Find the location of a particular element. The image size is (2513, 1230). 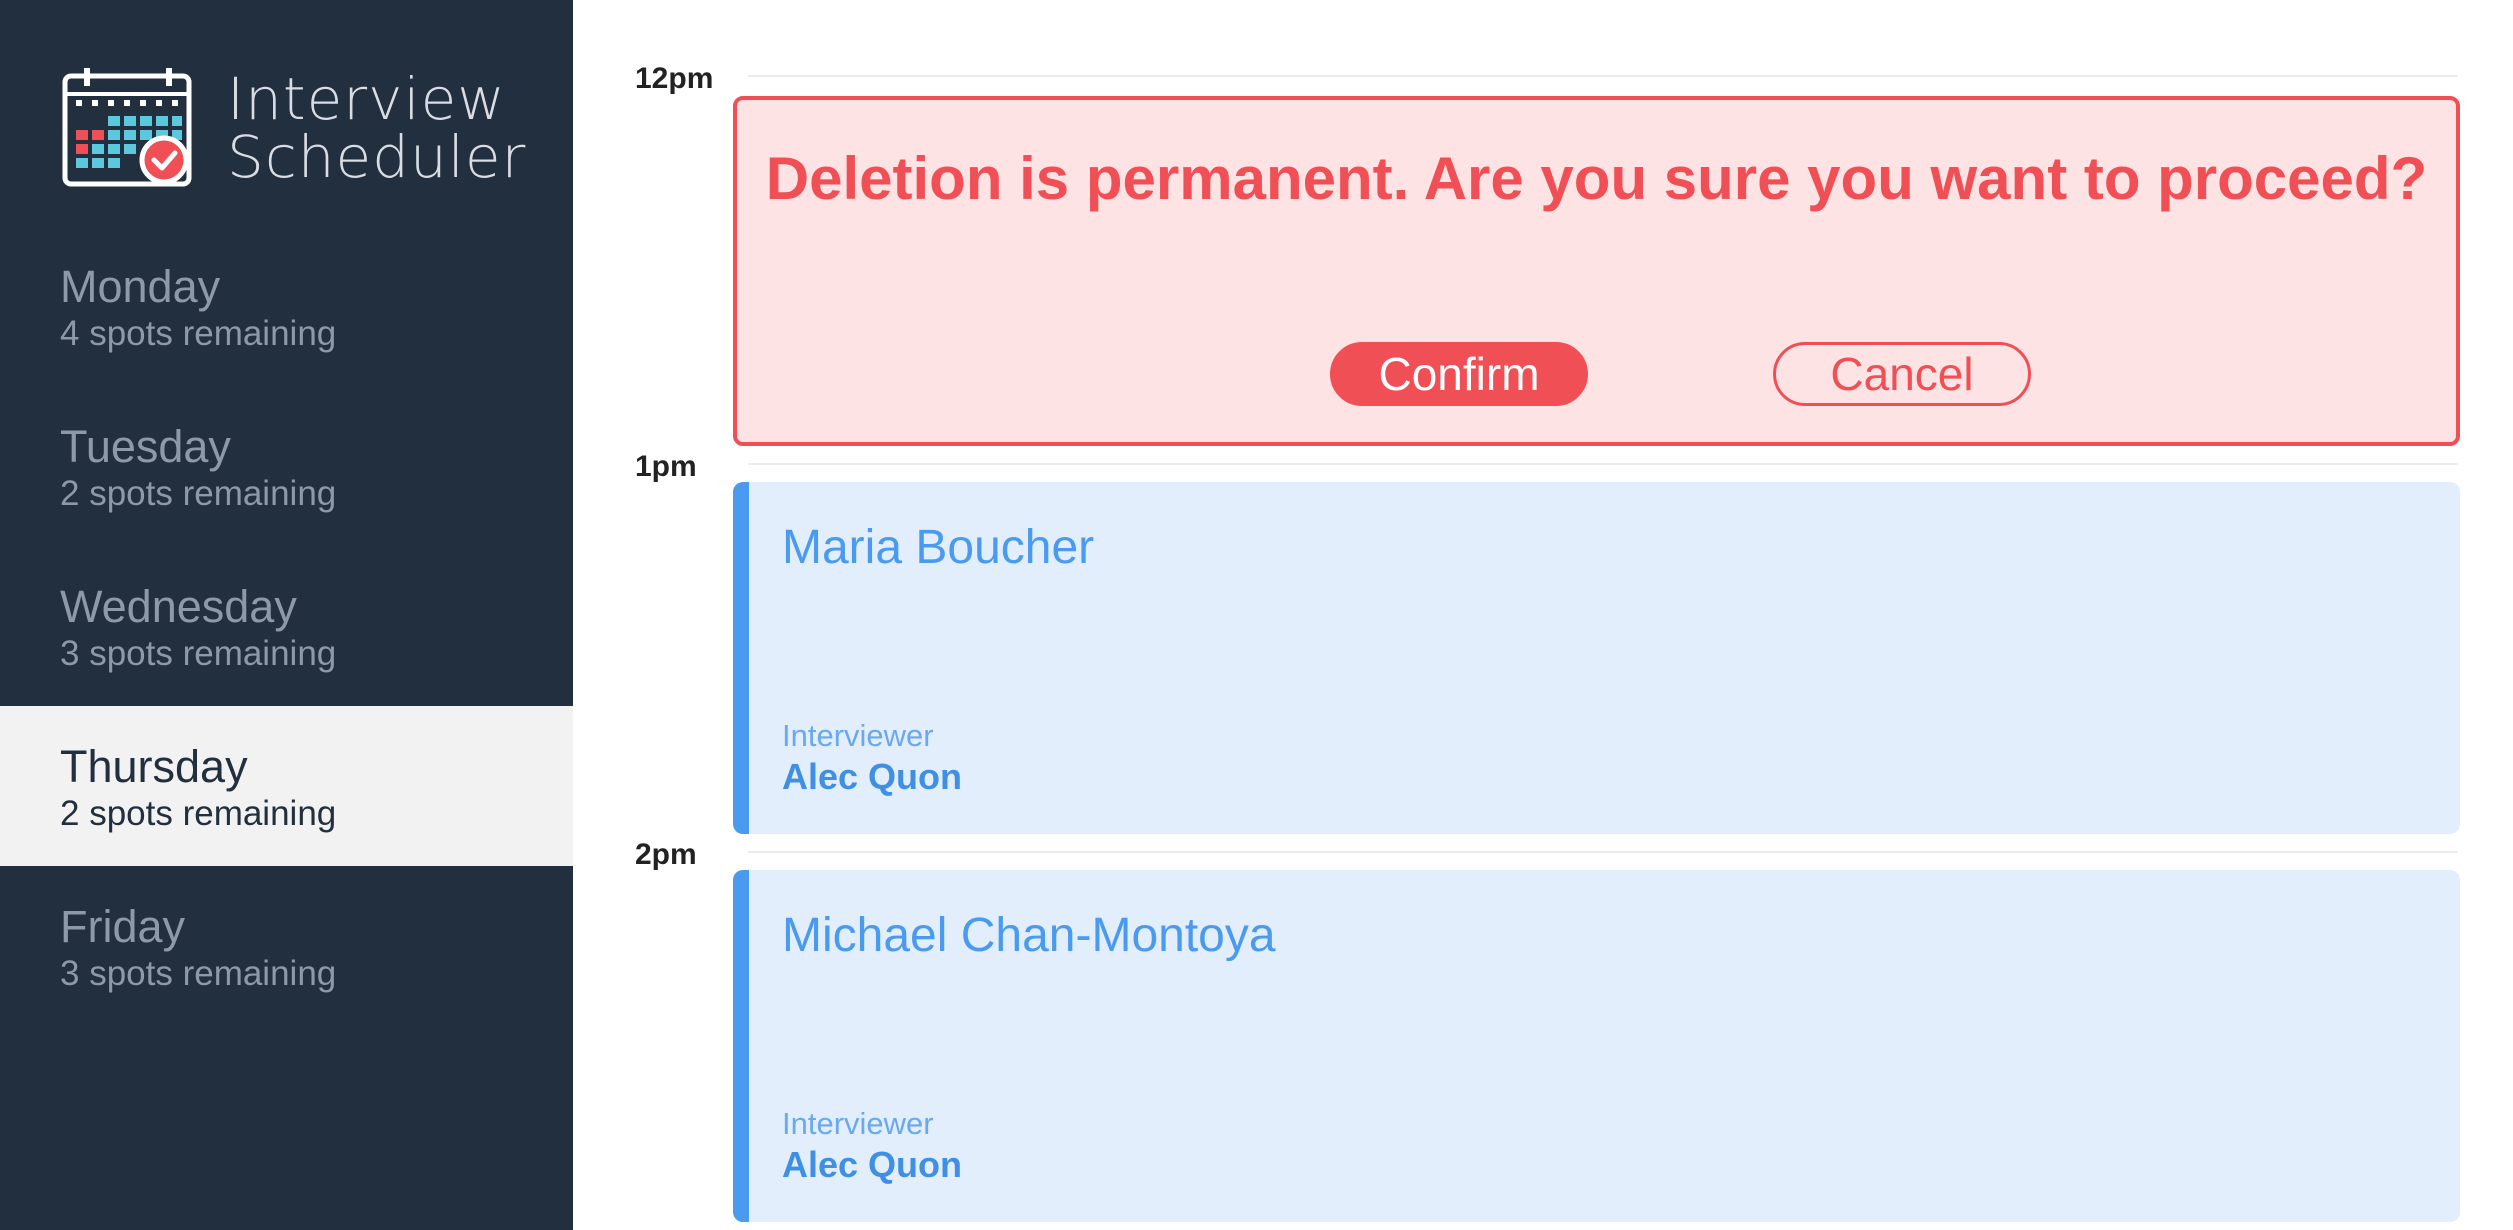

time-label-12pm: 12pm is located at coordinates (674, 78).